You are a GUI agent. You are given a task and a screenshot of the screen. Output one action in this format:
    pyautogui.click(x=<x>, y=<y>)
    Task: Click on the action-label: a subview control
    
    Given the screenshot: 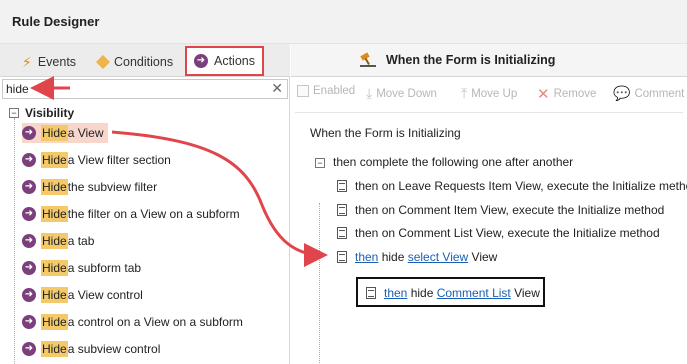 What is the action you would take?
    pyautogui.click(x=114, y=349)
    